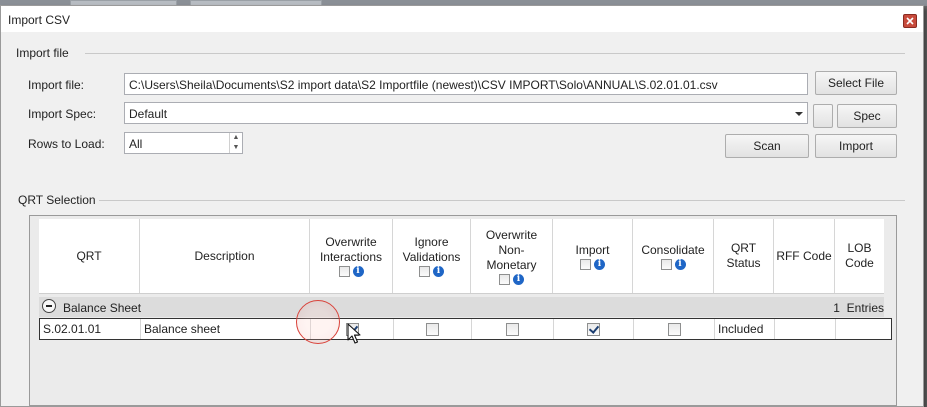  Describe the element at coordinates (859, 256) in the screenshot. I see `column-header-lob-code: LOB Code` at that location.